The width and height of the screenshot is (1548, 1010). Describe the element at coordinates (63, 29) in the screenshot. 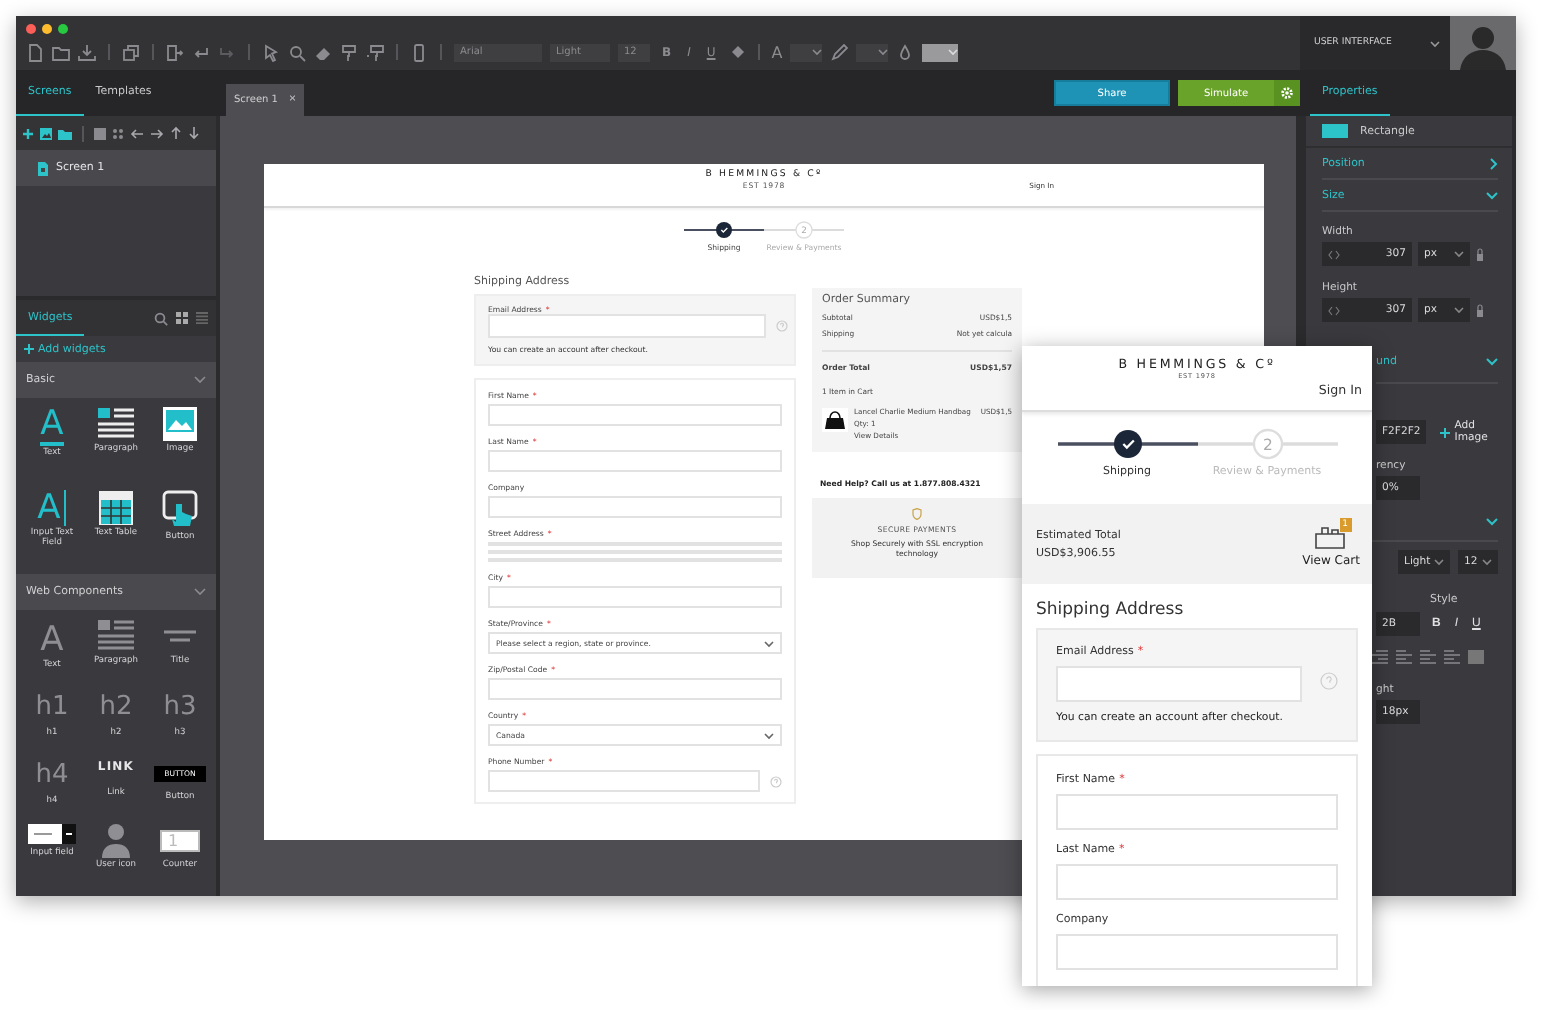

I see `zoom-button` at that location.